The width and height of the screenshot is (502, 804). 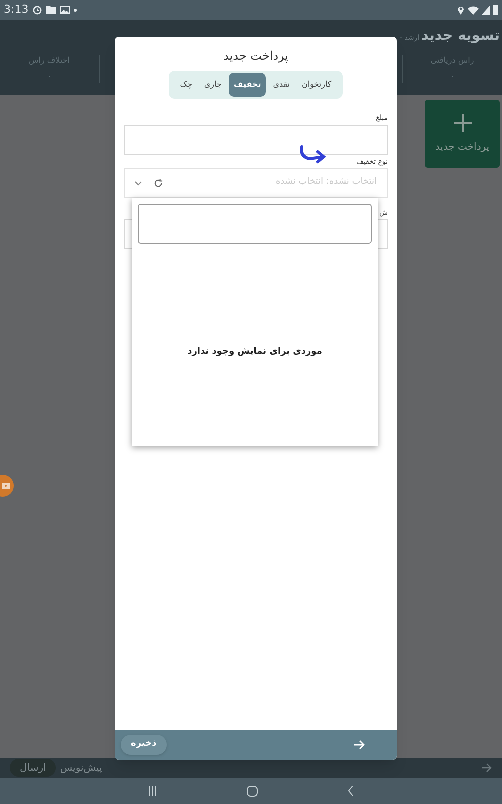 I want to click on clock-icon, so click(x=37, y=10).